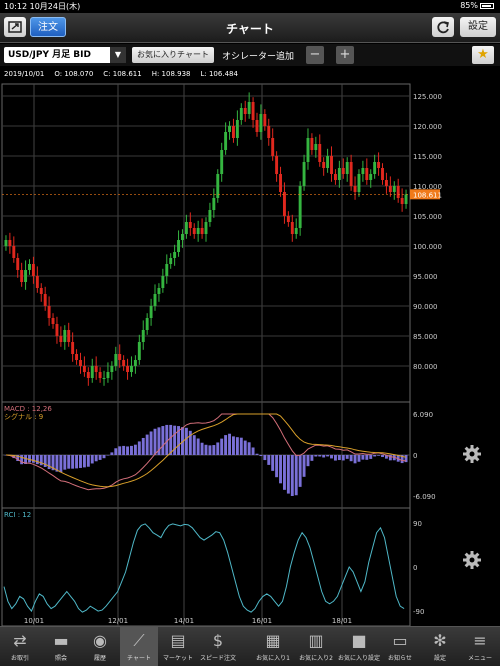  I want to click on info-close: C: 108.611, so click(122, 74).